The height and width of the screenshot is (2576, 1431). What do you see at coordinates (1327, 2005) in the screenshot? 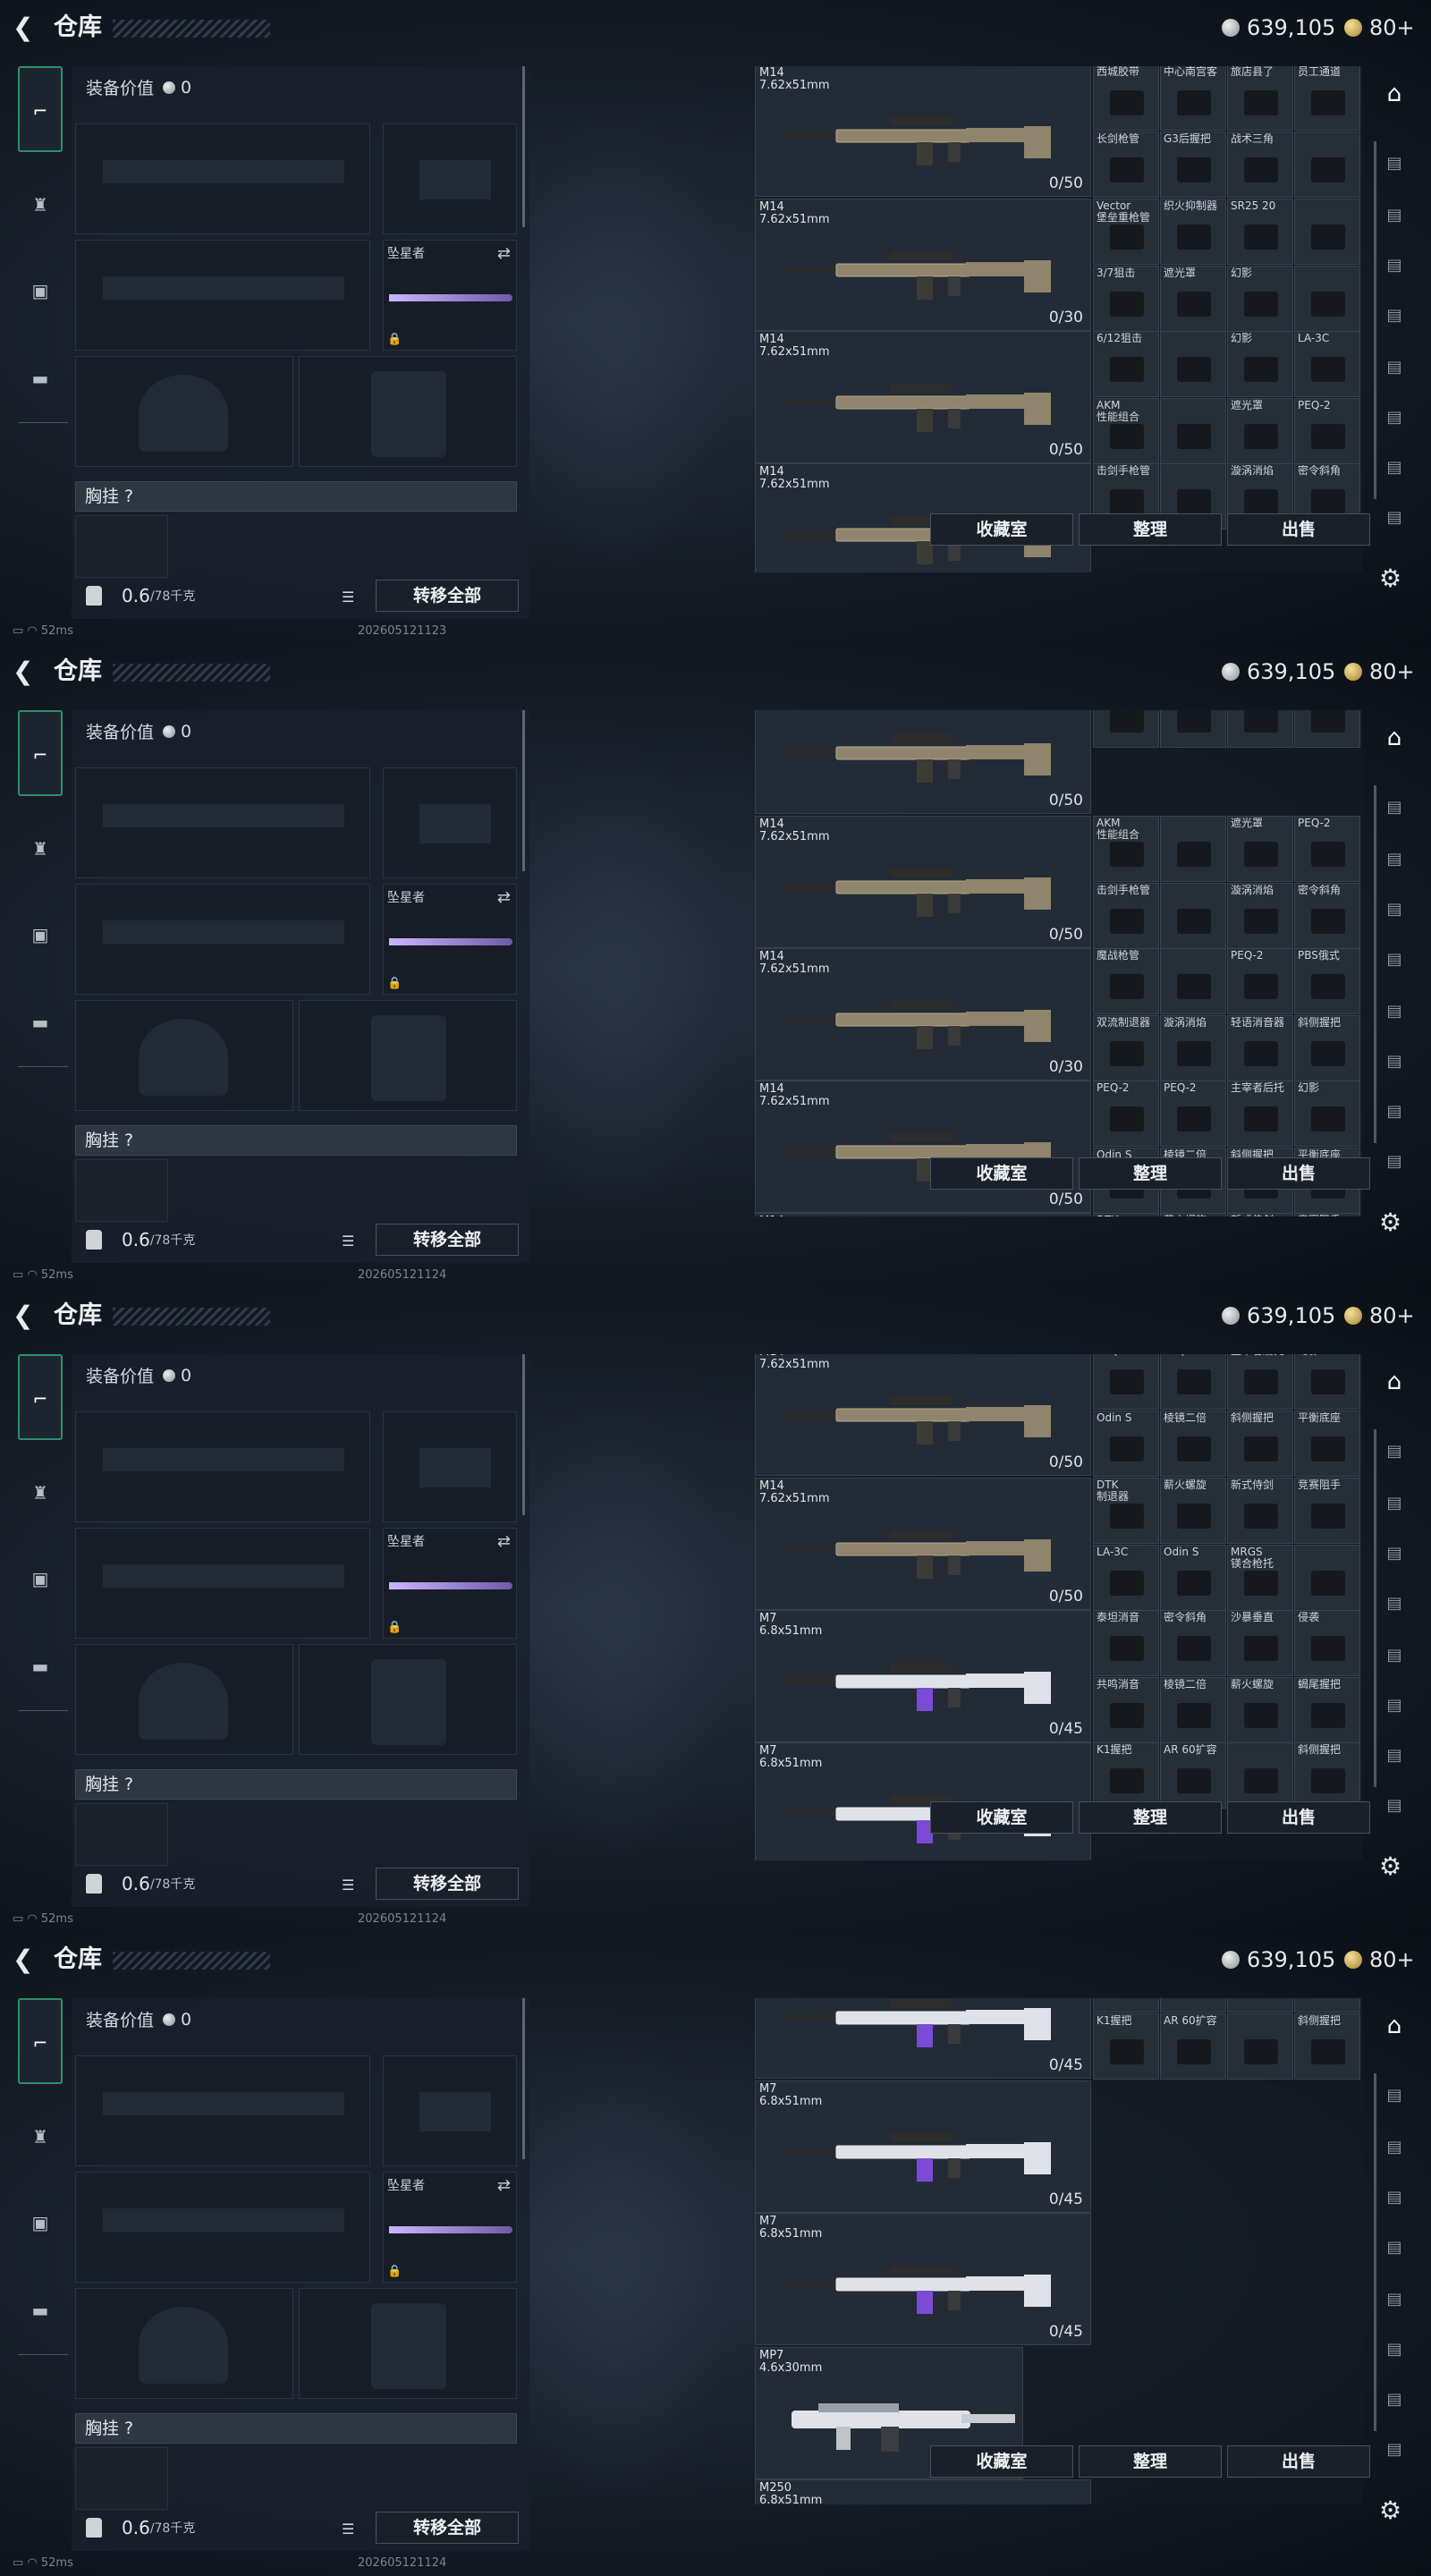
I see `attachment-item: 蝎尾握把` at bounding box center [1327, 2005].